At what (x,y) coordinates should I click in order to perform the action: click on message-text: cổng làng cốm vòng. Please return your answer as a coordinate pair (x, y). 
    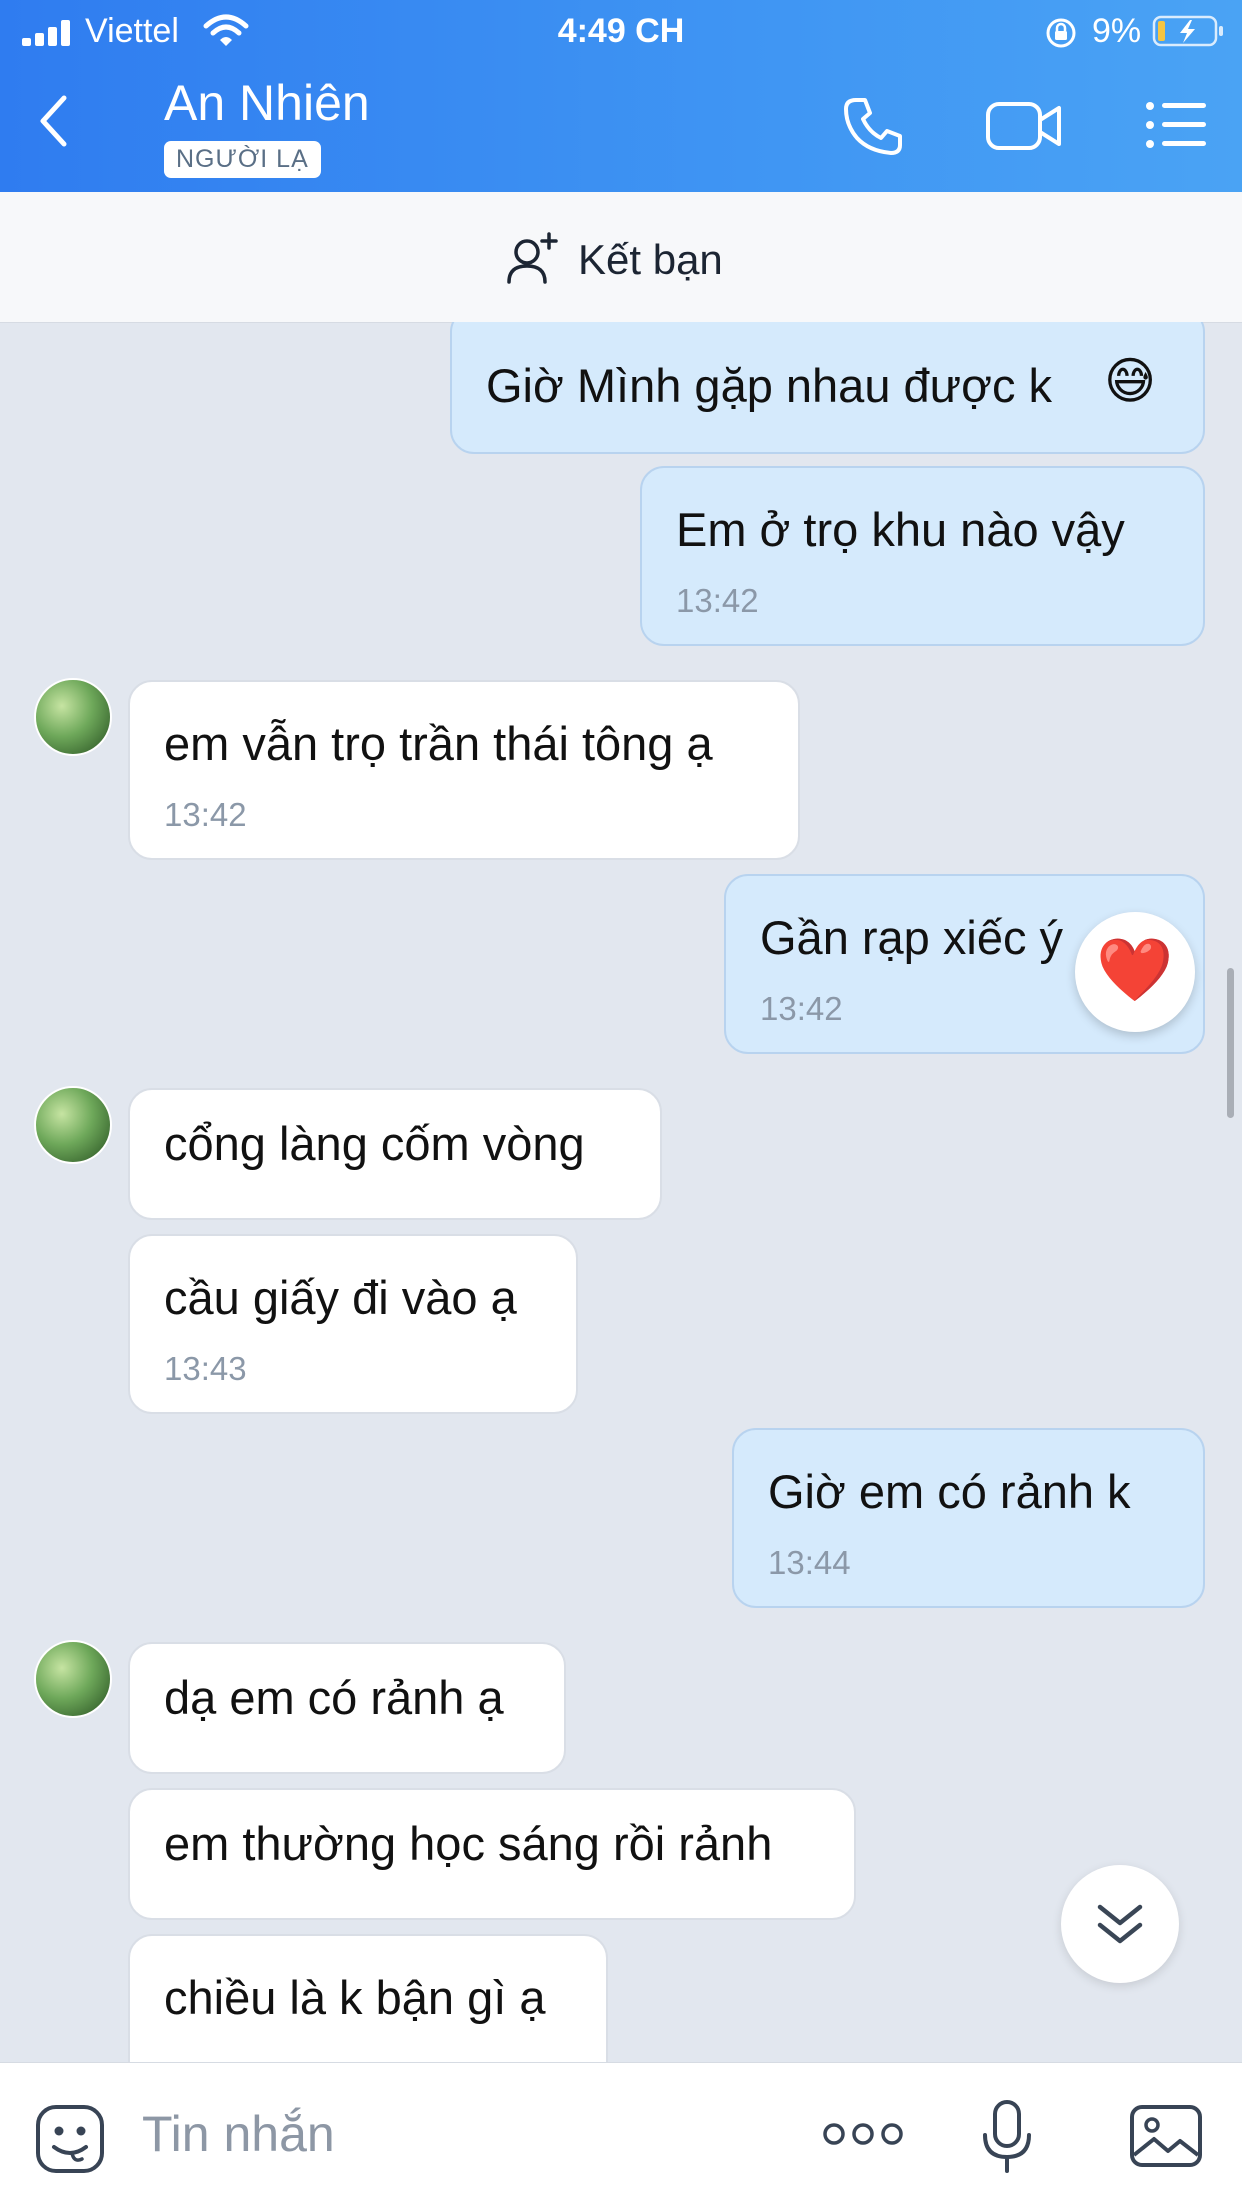
    Looking at the image, I should click on (374, 1143).